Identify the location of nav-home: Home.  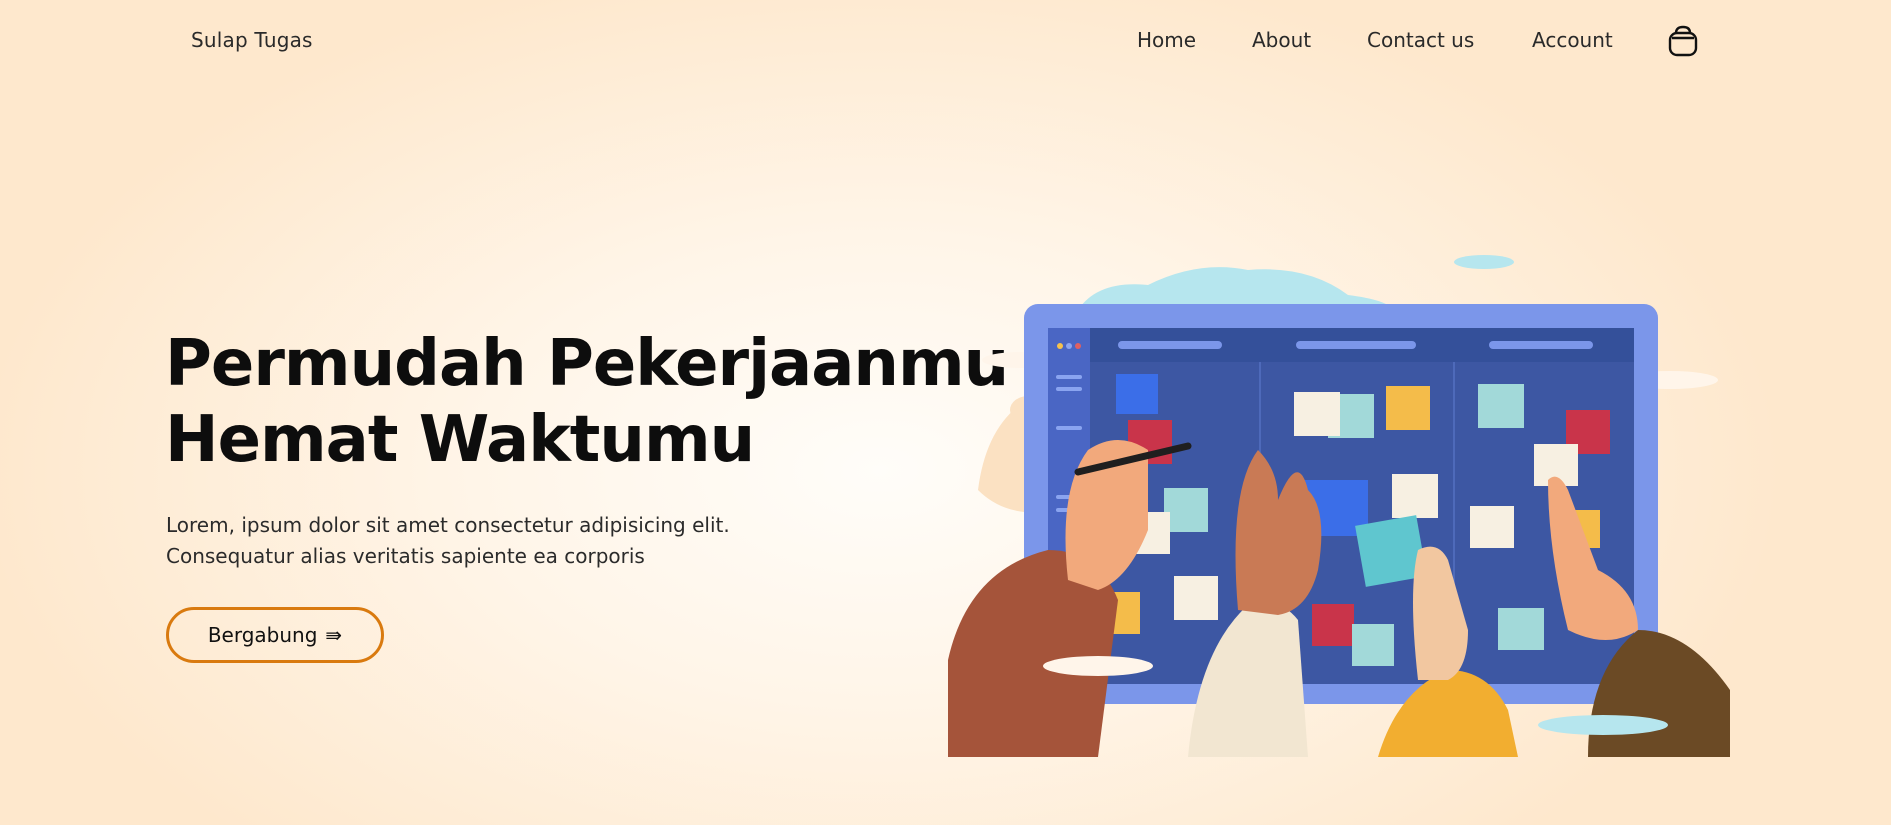
(1166, 40).